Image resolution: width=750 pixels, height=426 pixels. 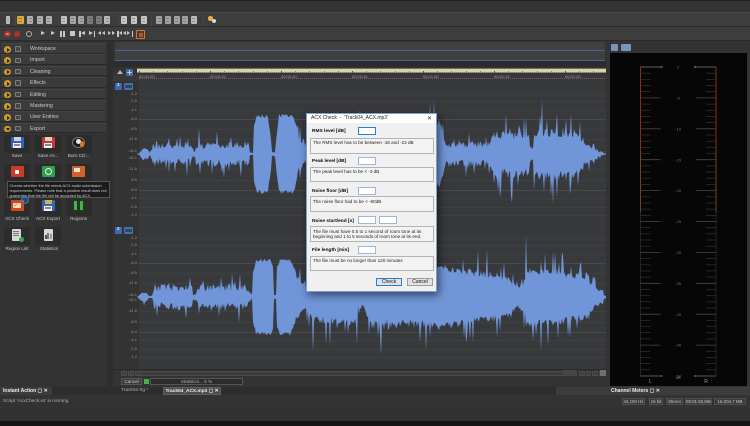 I want to click on svg-text: -20, so click(x=678, y=190).